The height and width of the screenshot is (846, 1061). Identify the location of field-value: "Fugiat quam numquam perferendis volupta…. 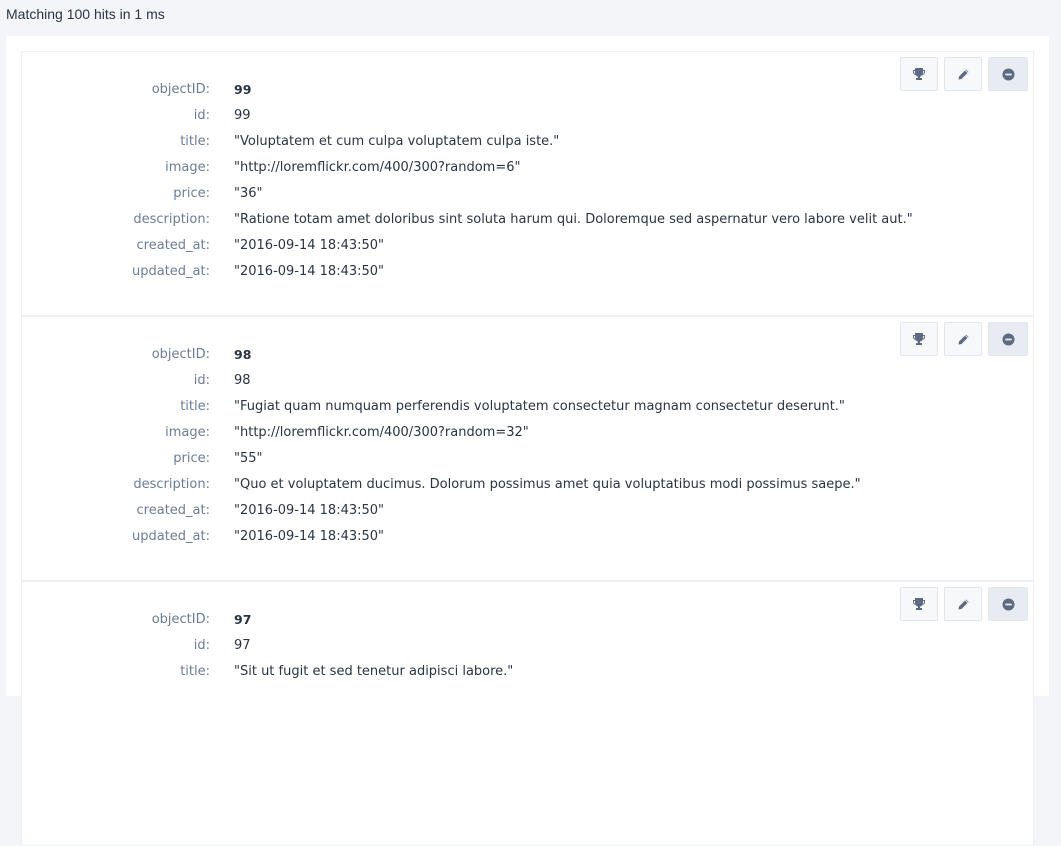
(539, 406).